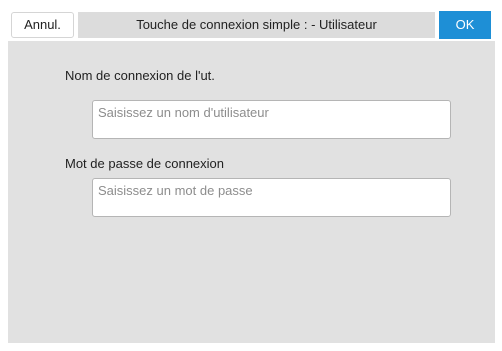  What do you see at coordinates (42, 25) in the screenshot?
I see `cancel-button: Annul.` at bounding box center [42, 25].